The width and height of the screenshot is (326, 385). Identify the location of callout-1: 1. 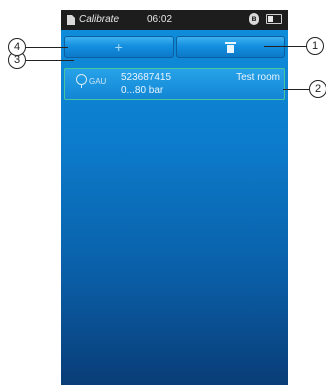
(315, 46).